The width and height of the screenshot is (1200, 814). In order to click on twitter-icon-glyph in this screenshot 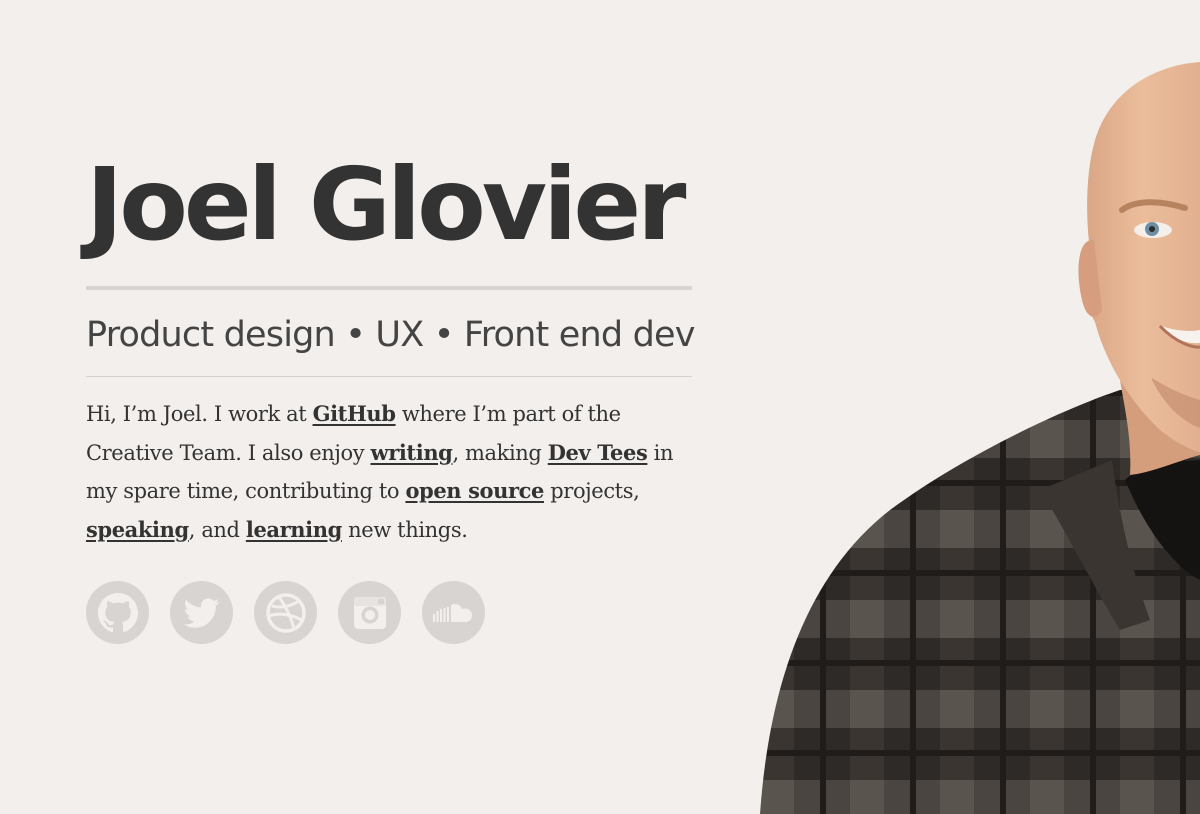, I will do `click(201, 612)`.